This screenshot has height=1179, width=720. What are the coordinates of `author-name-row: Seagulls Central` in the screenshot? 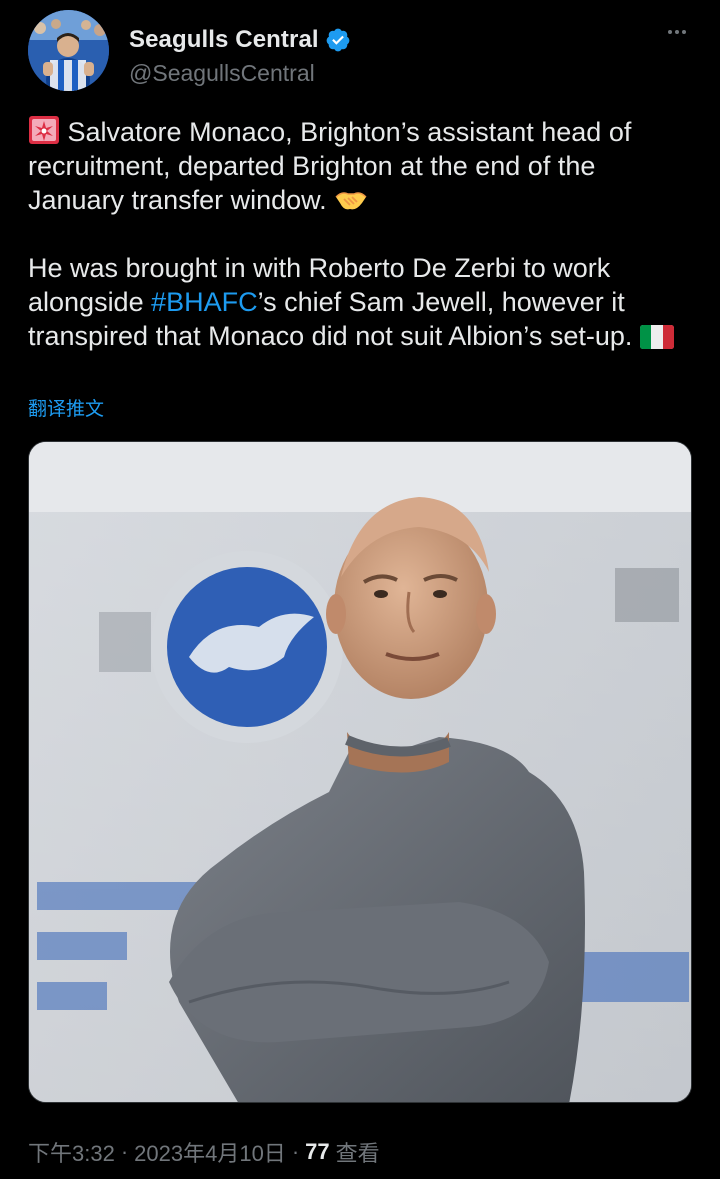 It's located at (240, 40).